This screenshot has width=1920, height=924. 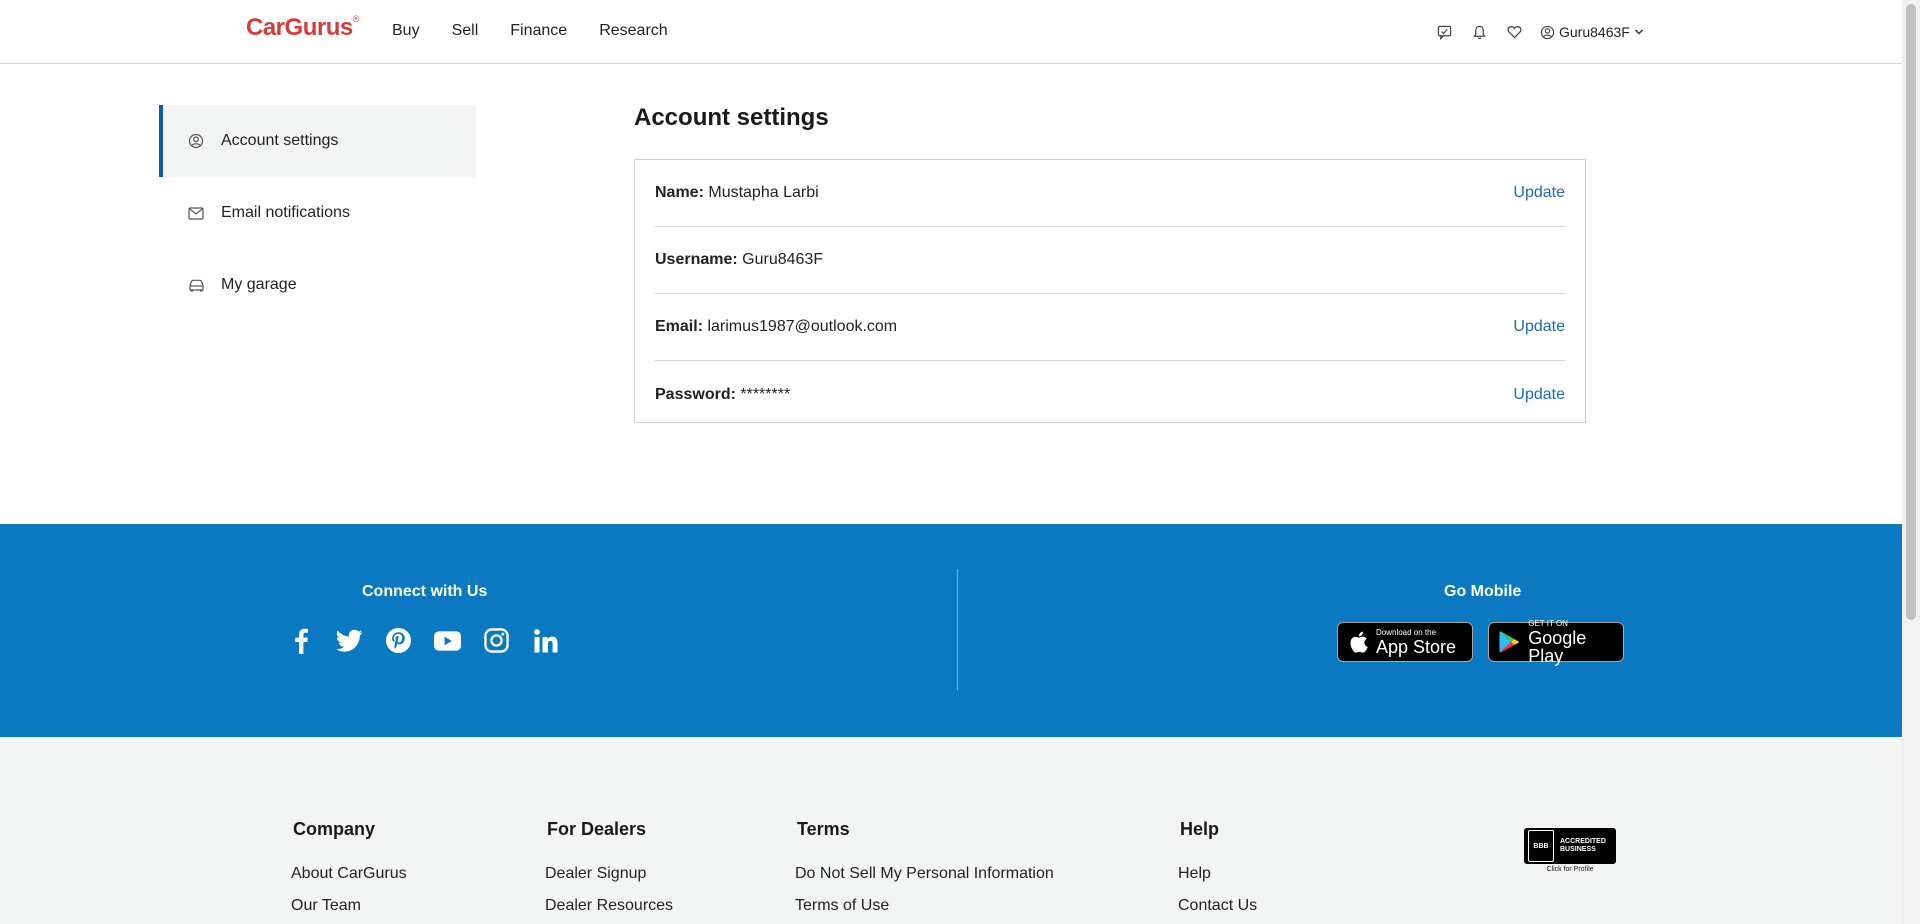 I want to click on header-actions: Guru8463F, so click(x=1539, y=32).